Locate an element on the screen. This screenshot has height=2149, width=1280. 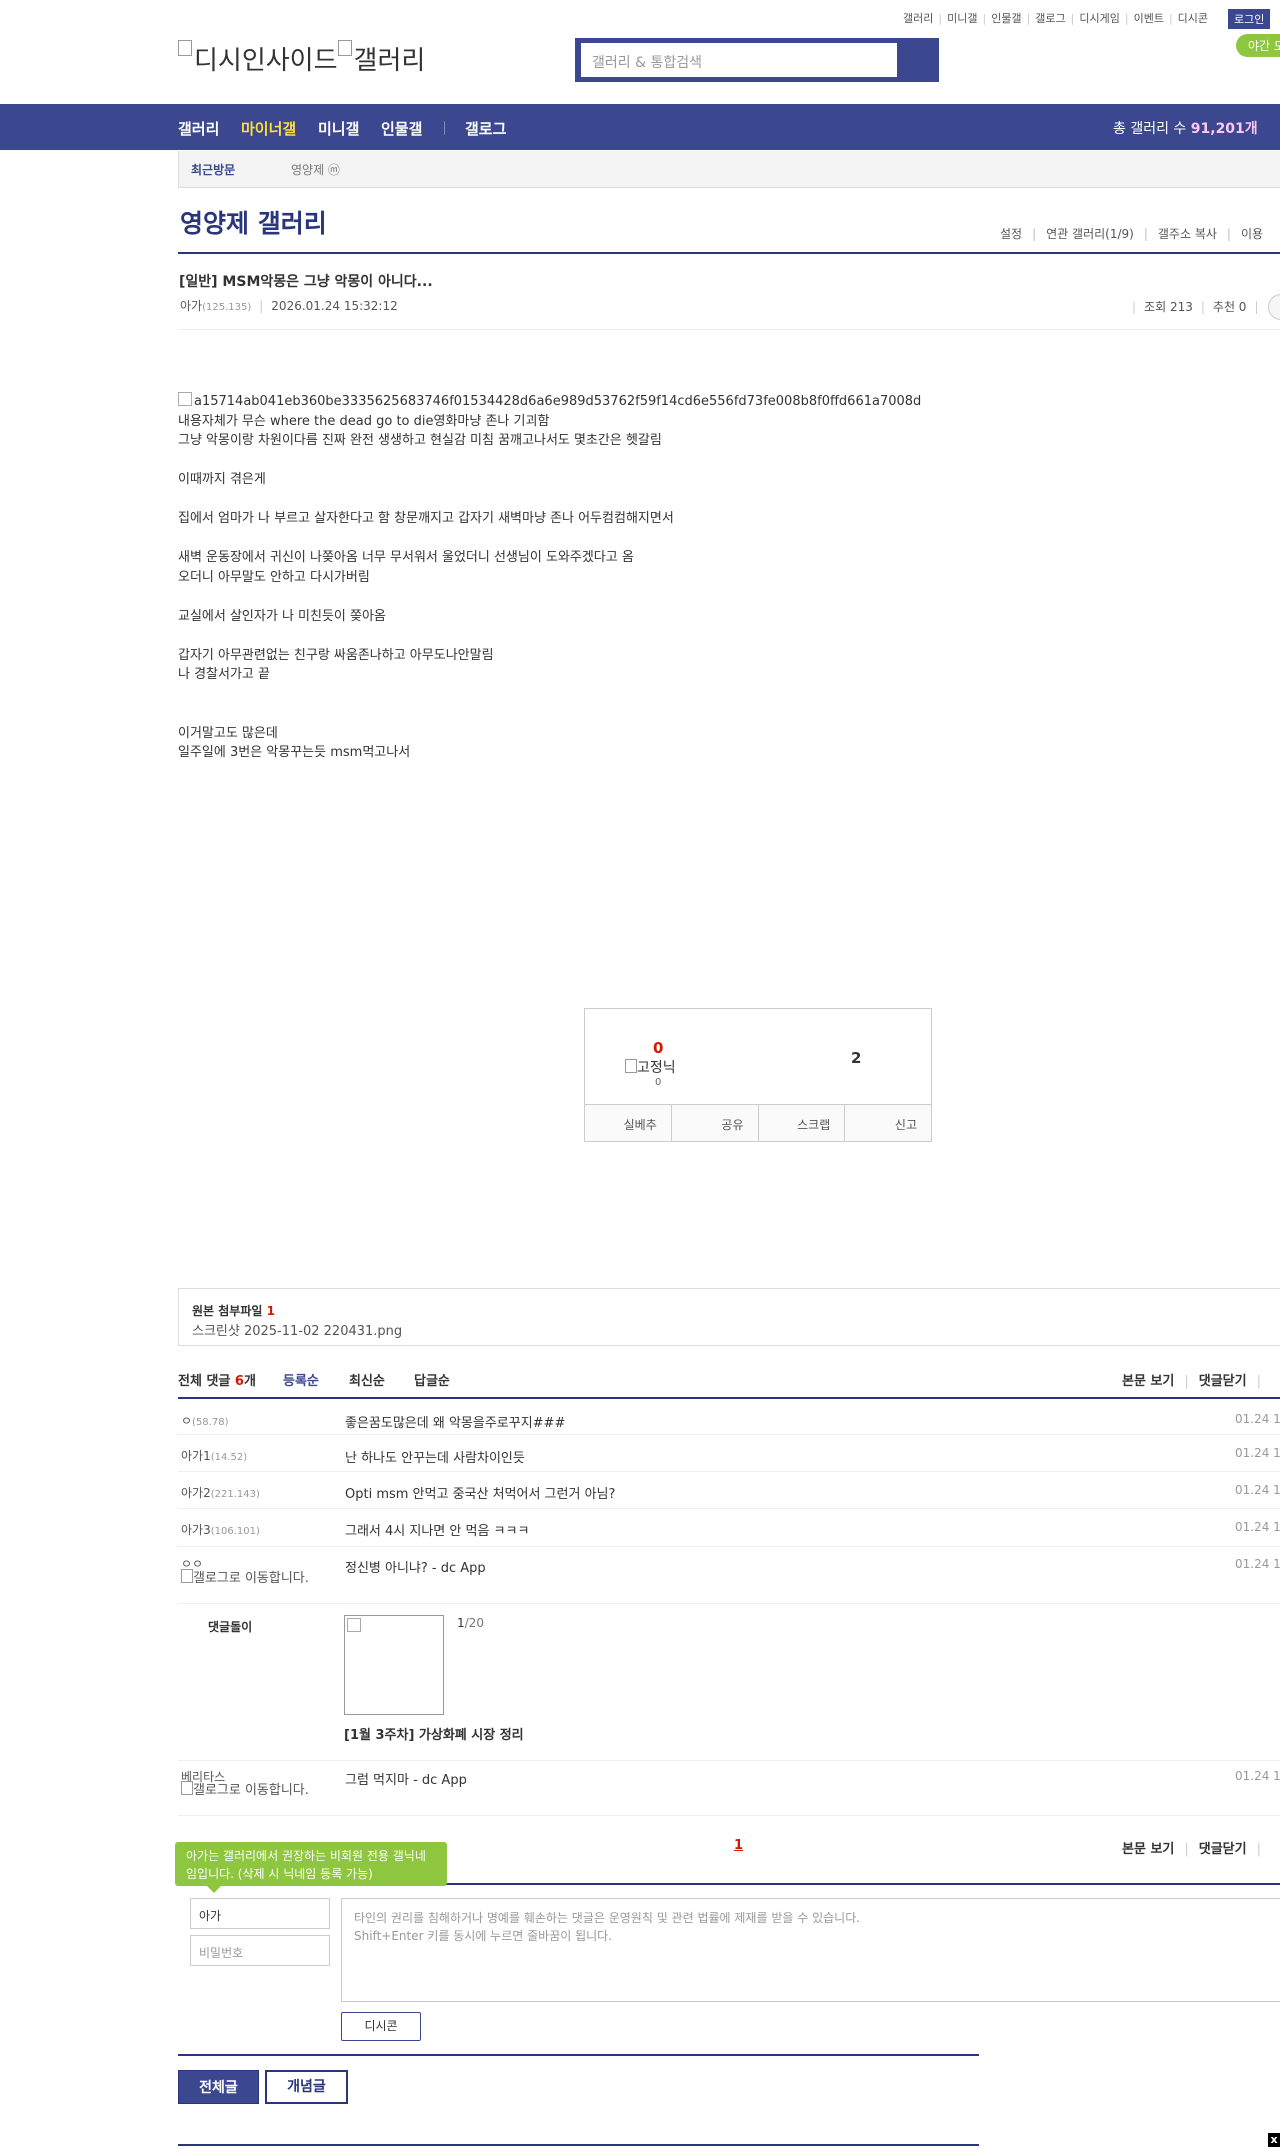
post-meta: 아가(125.135) | 2026.01.24 15:32:12 is located at coordinates (289, 306).